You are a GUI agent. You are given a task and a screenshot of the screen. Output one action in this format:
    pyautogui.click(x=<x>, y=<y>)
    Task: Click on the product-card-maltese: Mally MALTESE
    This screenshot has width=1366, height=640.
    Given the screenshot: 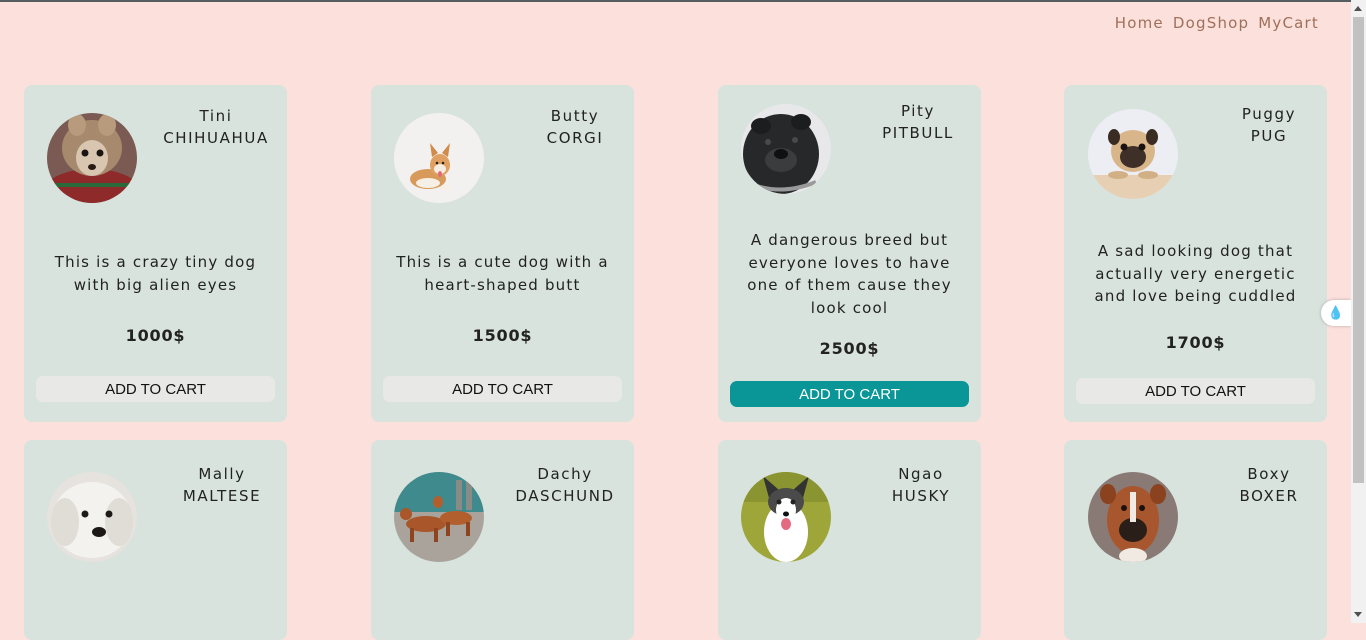 What is the action you would take?
    pyautogui.click(x=155, y=540)
    